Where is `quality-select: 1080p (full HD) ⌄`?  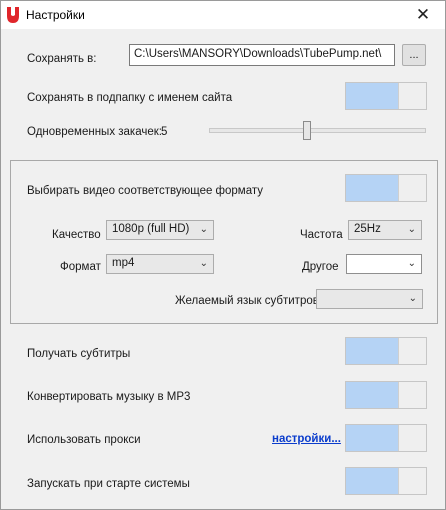 quality-select: 1080p (full HD) ⌄ is located at coordinates (160, 230).